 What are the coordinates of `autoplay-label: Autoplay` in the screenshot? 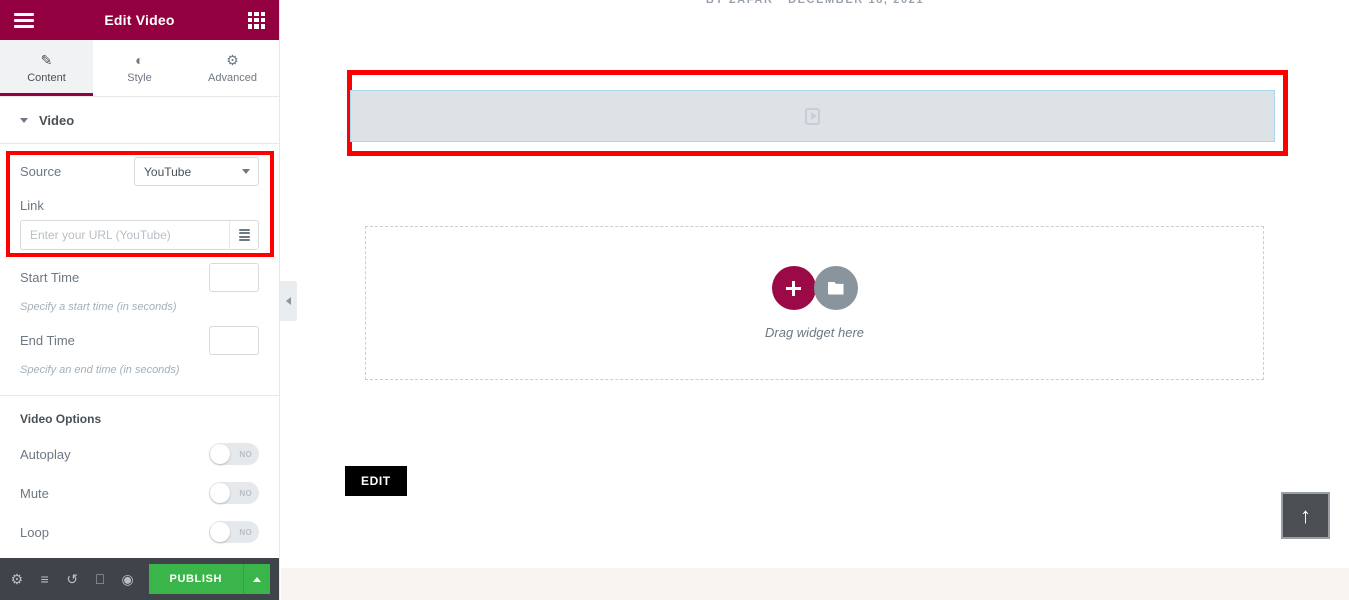 It's located at (45, 454).